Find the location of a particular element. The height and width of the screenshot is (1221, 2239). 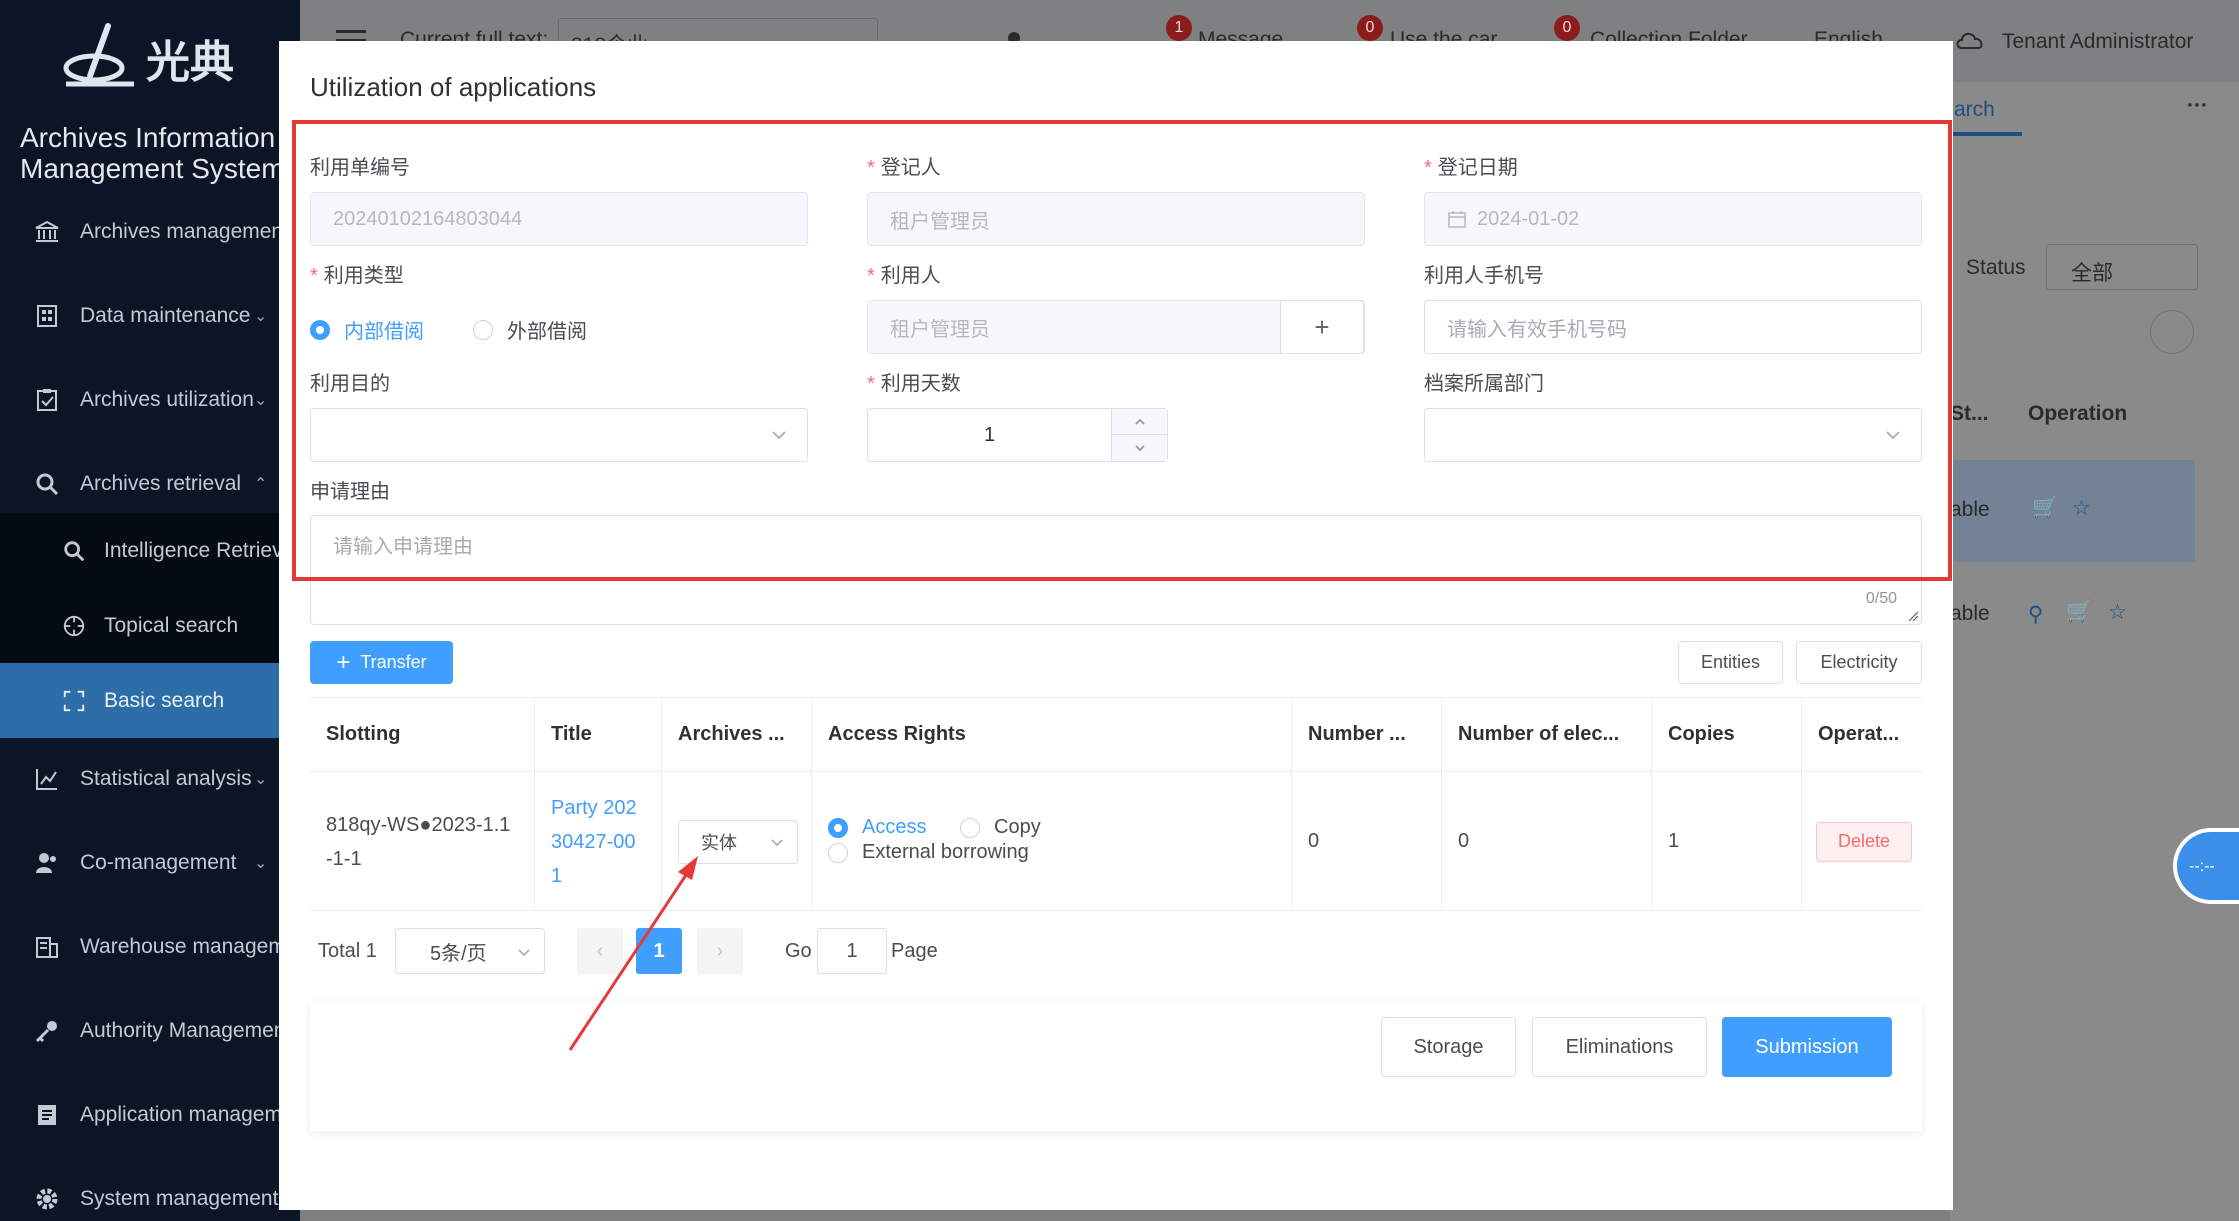

transfer-button: + Transfer is located at coordinates (381, 662).